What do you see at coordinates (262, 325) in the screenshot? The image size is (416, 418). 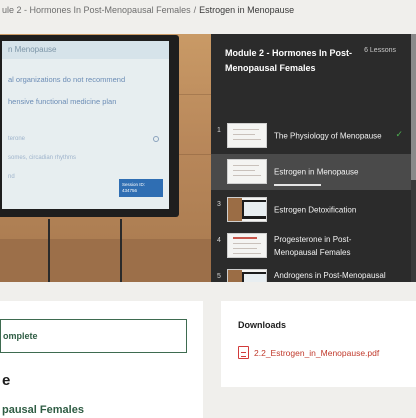 I see `downloads-title: Downloads` at bounding box center [262, 325].